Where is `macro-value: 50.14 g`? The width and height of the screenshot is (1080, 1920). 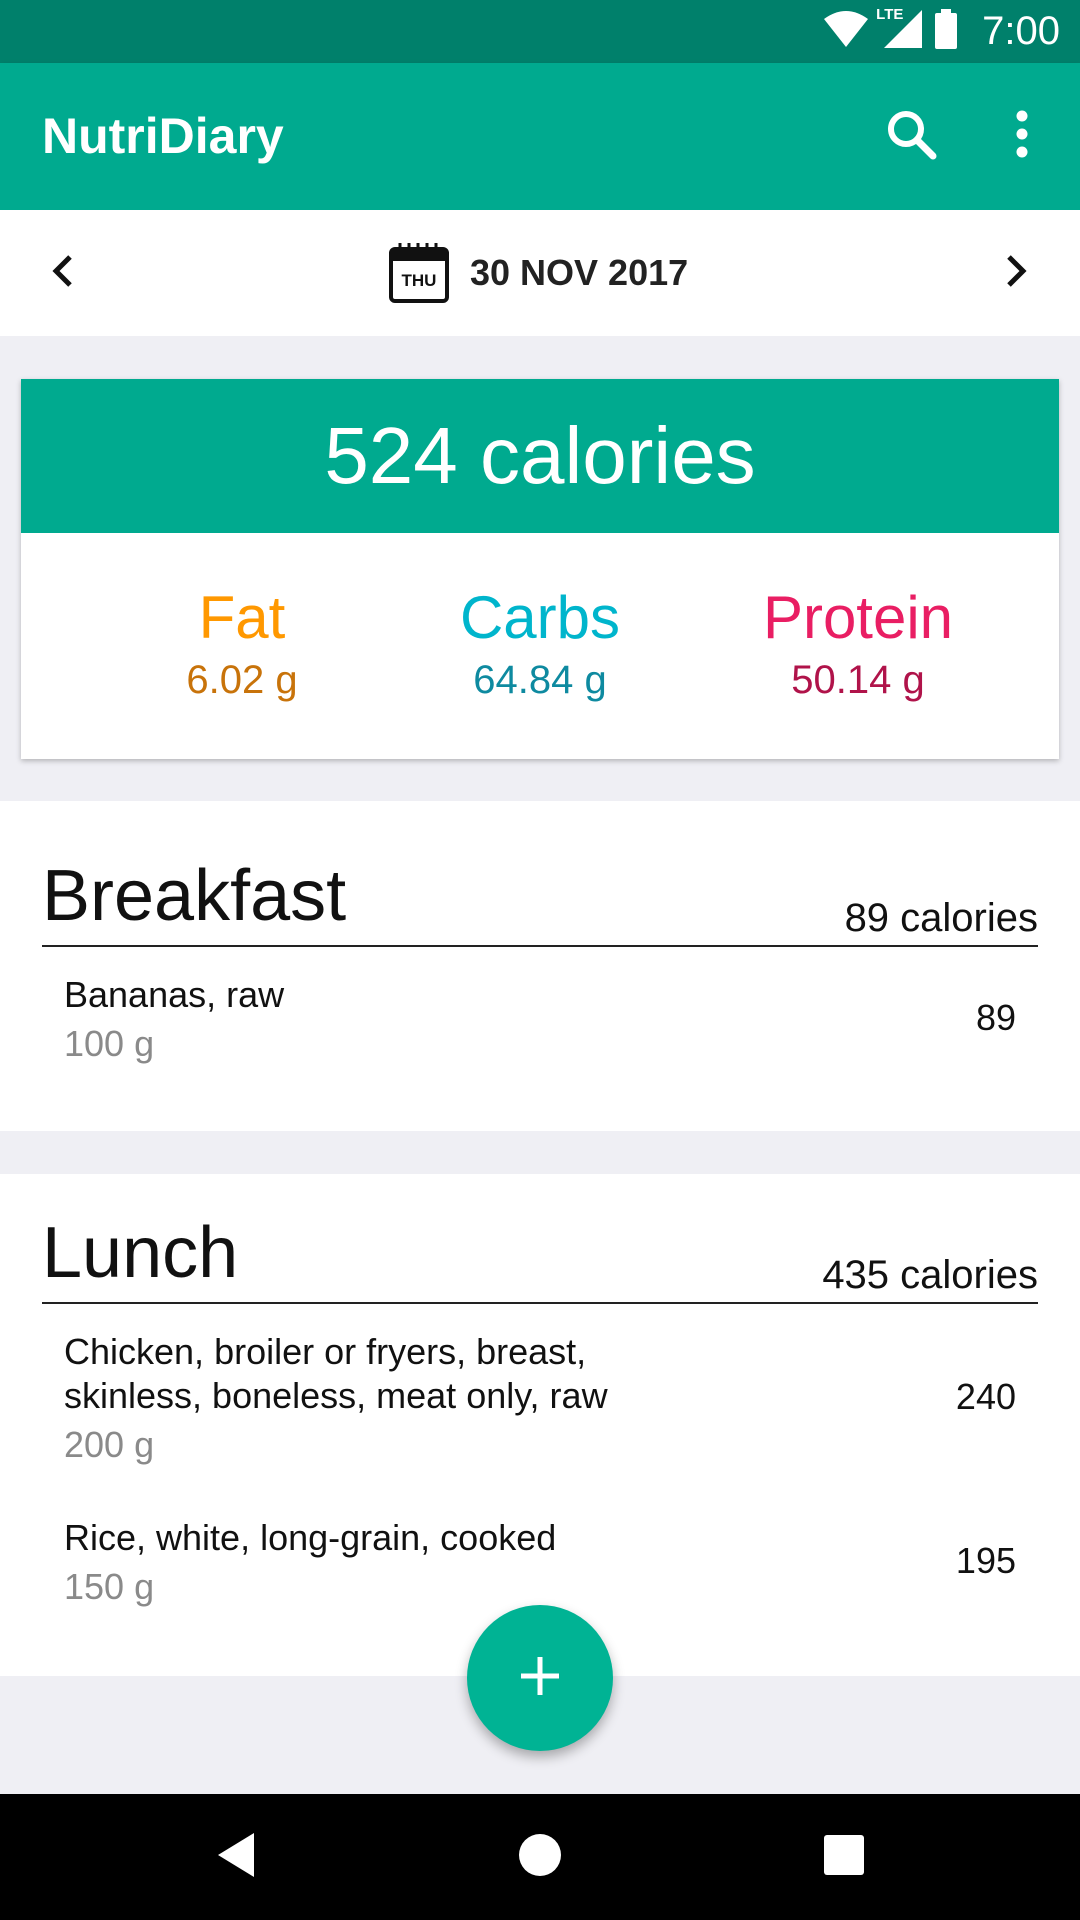 macro-value: 50.14 g is located at coordinates (858, 680).